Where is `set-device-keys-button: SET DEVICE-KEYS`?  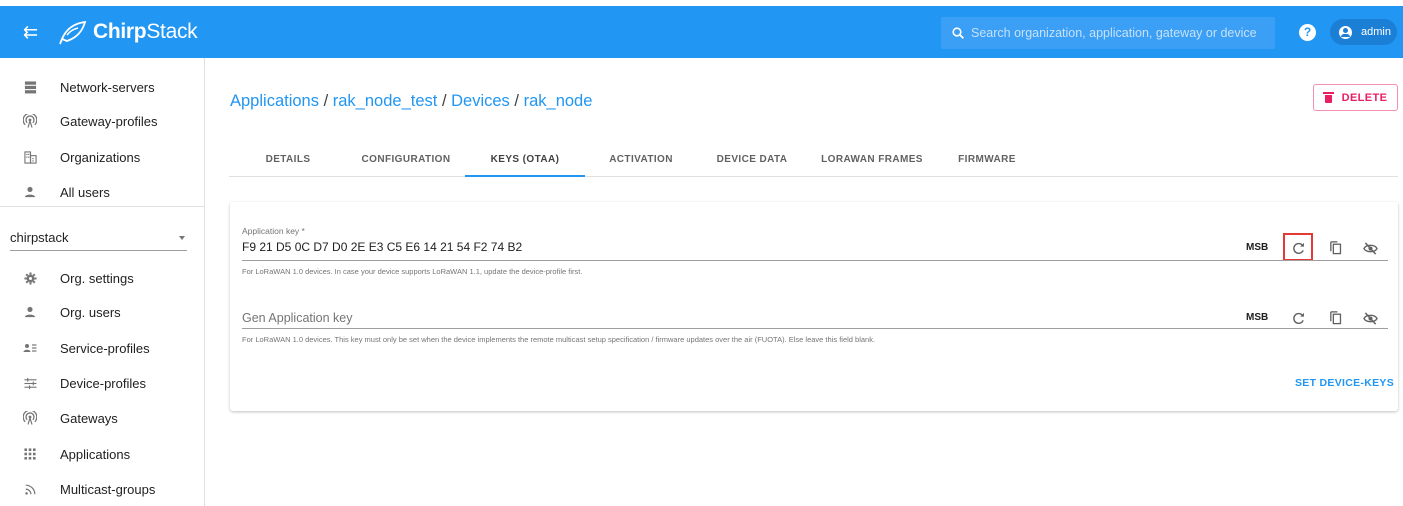 set-device-keys-button: SET DEVICE-KEYS is located at coordinates (1344, 383).